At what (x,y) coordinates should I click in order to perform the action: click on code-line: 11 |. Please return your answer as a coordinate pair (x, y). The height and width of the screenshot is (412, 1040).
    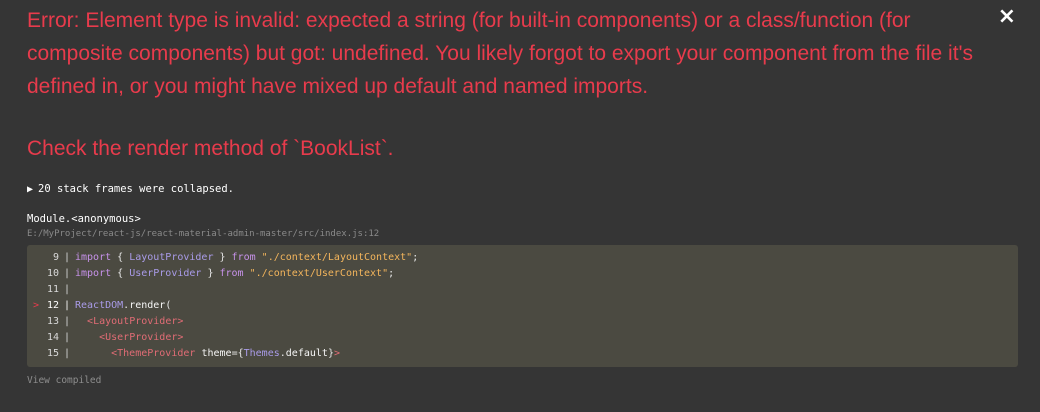
    Looking at the image, I should click on (522, 290).